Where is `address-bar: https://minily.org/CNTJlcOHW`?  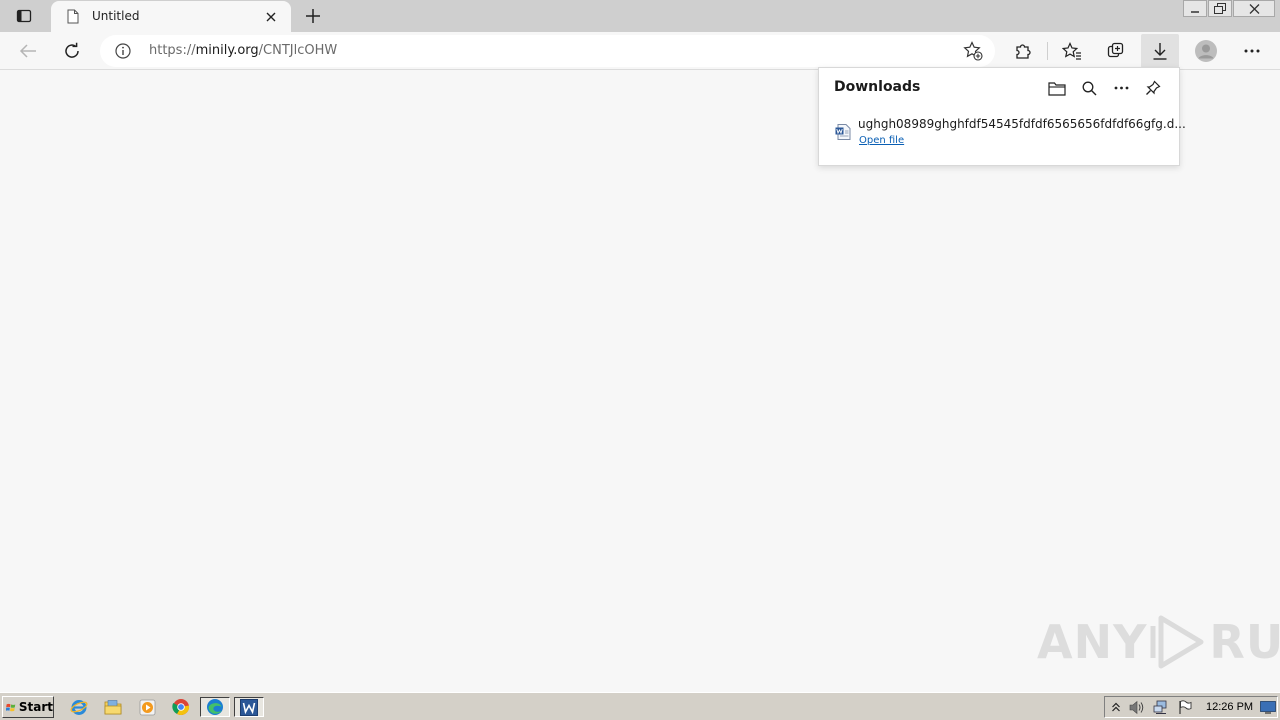
address-bar: https://minily.org/CNTJlcOHW is located at coordinates (547, 51).